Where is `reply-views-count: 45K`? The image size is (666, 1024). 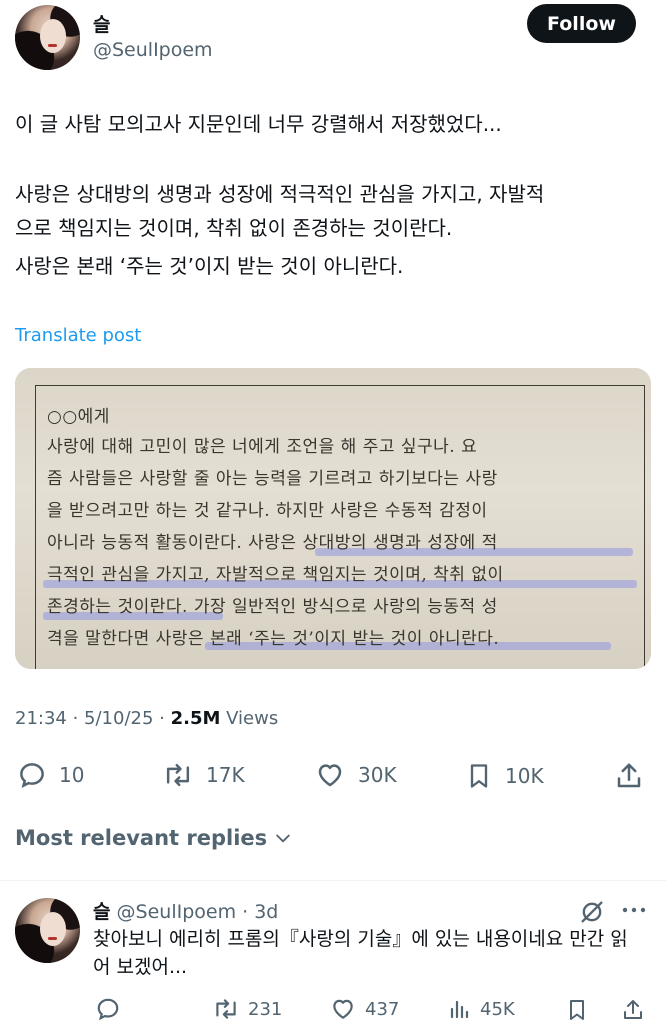
reply-views-count: 45K is located at coordinates (497, 1009).